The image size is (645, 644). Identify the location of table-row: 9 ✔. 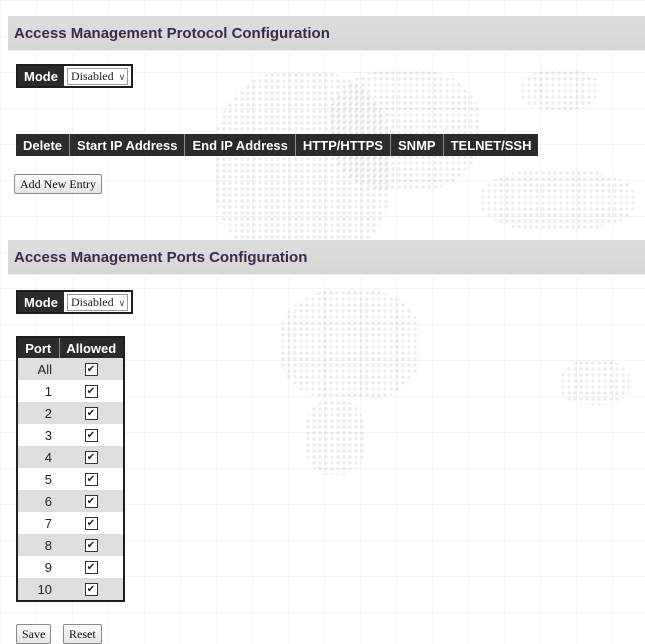
(70, 567).